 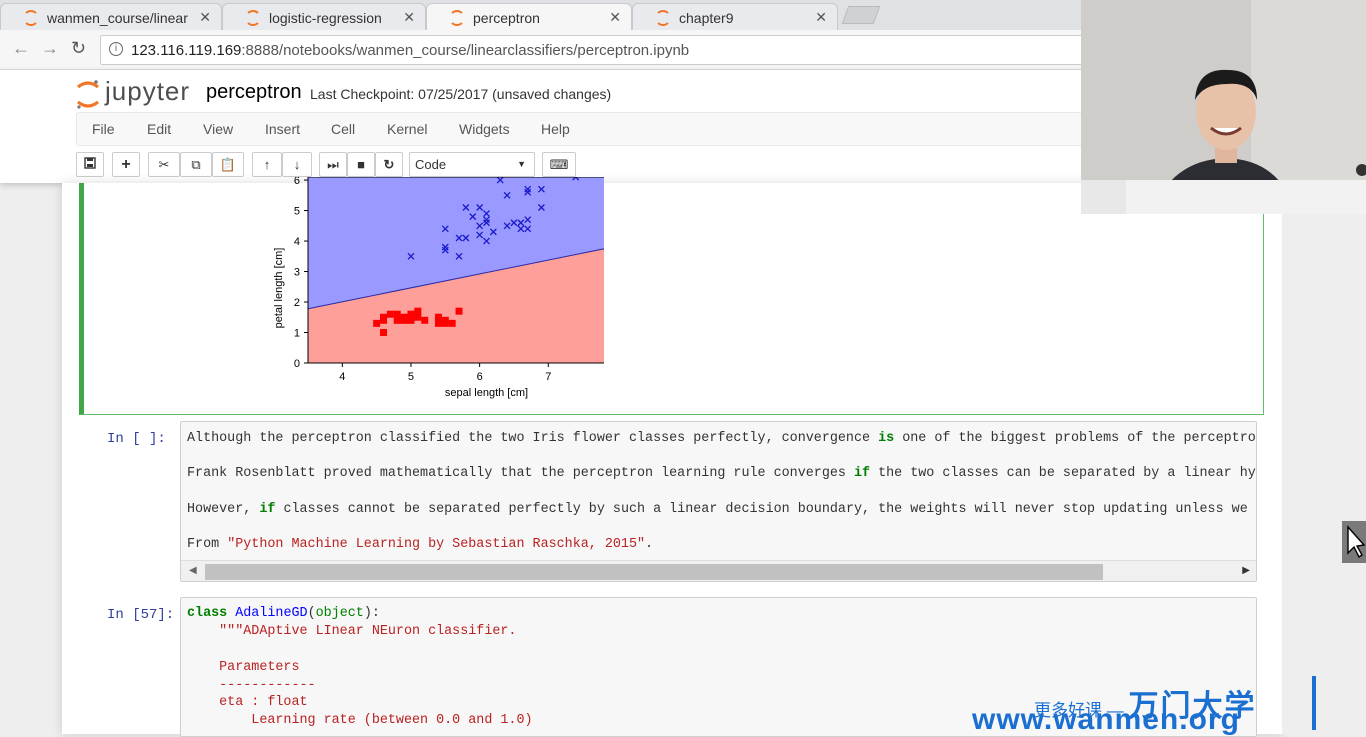 What do you see at coordinates (484, 129) in the screenshot?
I see `menu-widgets: Widgets` at bounding box center [484, 129].